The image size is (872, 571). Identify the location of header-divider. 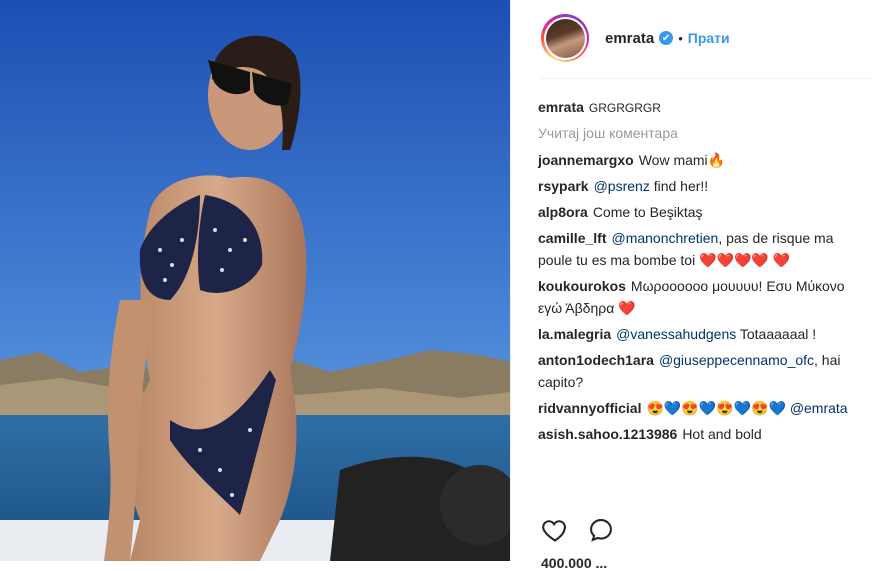
(706, 78).